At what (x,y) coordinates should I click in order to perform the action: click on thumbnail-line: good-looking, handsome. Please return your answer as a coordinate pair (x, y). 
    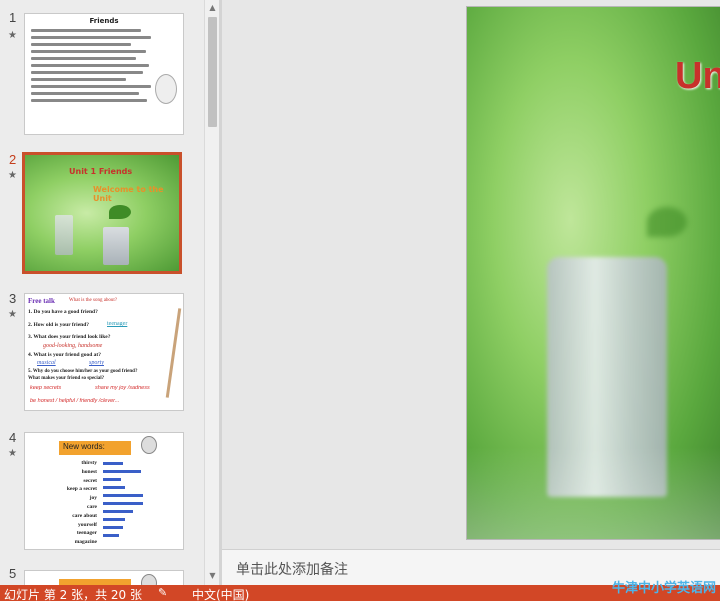
    Looking at the image, I should click on (73, 346).